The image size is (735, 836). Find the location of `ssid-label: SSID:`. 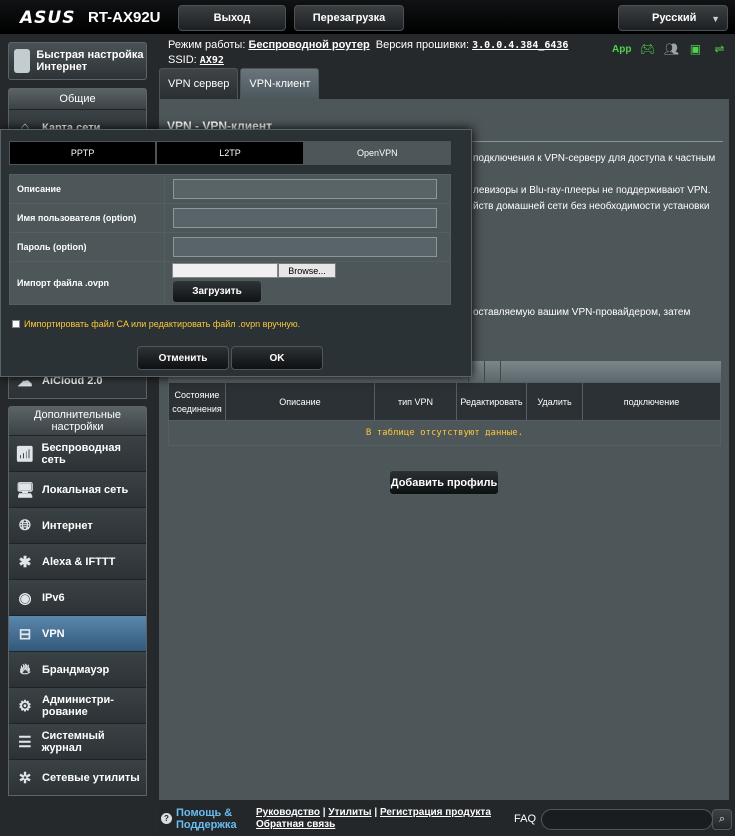

ssid-label: SSID: is located at coordinates (182, 60).